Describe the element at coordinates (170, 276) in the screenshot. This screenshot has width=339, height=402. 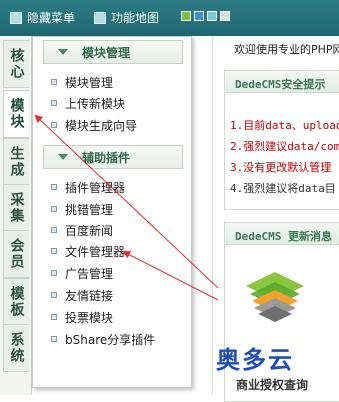
I see `annotation-arrow-to-file-manager` at that location.